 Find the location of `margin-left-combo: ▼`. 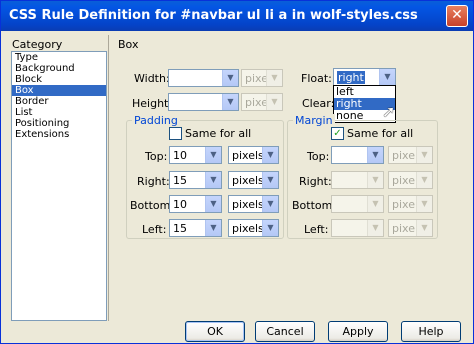

margin-left-combo: ▼ is located at coordinates (357, 228).